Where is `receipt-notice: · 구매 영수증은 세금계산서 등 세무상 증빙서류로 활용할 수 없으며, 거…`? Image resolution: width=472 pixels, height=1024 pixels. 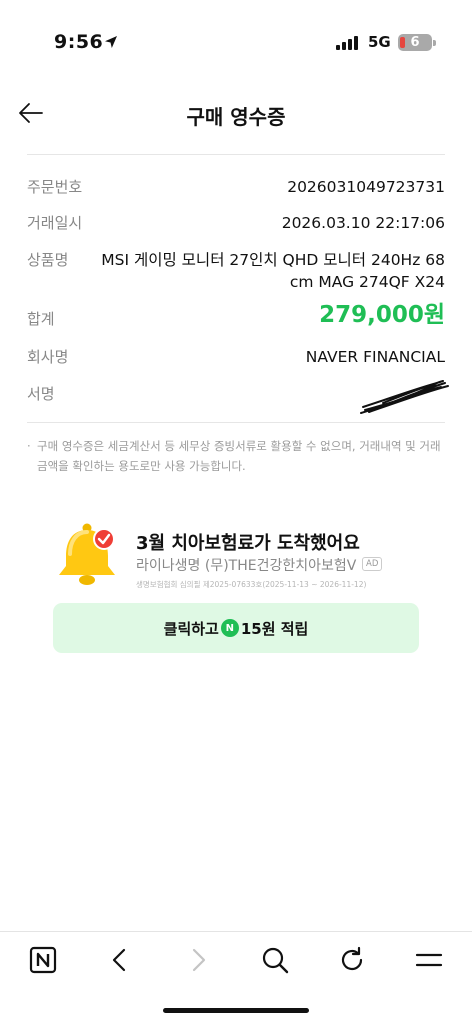 receipt-notice: · 구매 영수증은 세금계산서 등 세무상 증빙서류로 활용할 수 없으며, 거… is located at coordinates (237, 456).